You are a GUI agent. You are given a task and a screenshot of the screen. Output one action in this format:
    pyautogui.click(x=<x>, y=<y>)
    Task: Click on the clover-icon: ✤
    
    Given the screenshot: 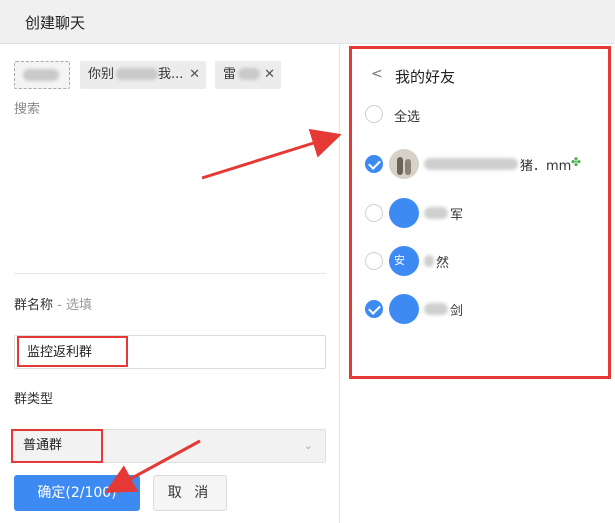 What is the action you would take?
    pyautogui.click(x=576, y=162)
    